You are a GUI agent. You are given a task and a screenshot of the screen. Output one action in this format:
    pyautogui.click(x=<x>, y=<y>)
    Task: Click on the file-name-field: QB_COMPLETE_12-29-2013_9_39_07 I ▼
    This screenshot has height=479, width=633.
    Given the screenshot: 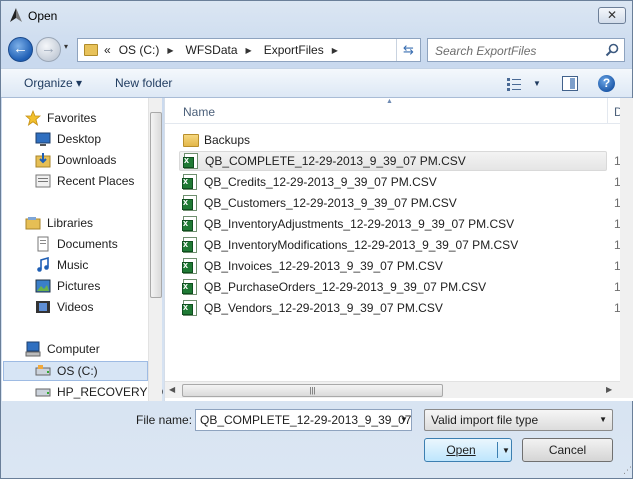 What is the action you would take?
    pyautogui.click(x=303, y=420)
    